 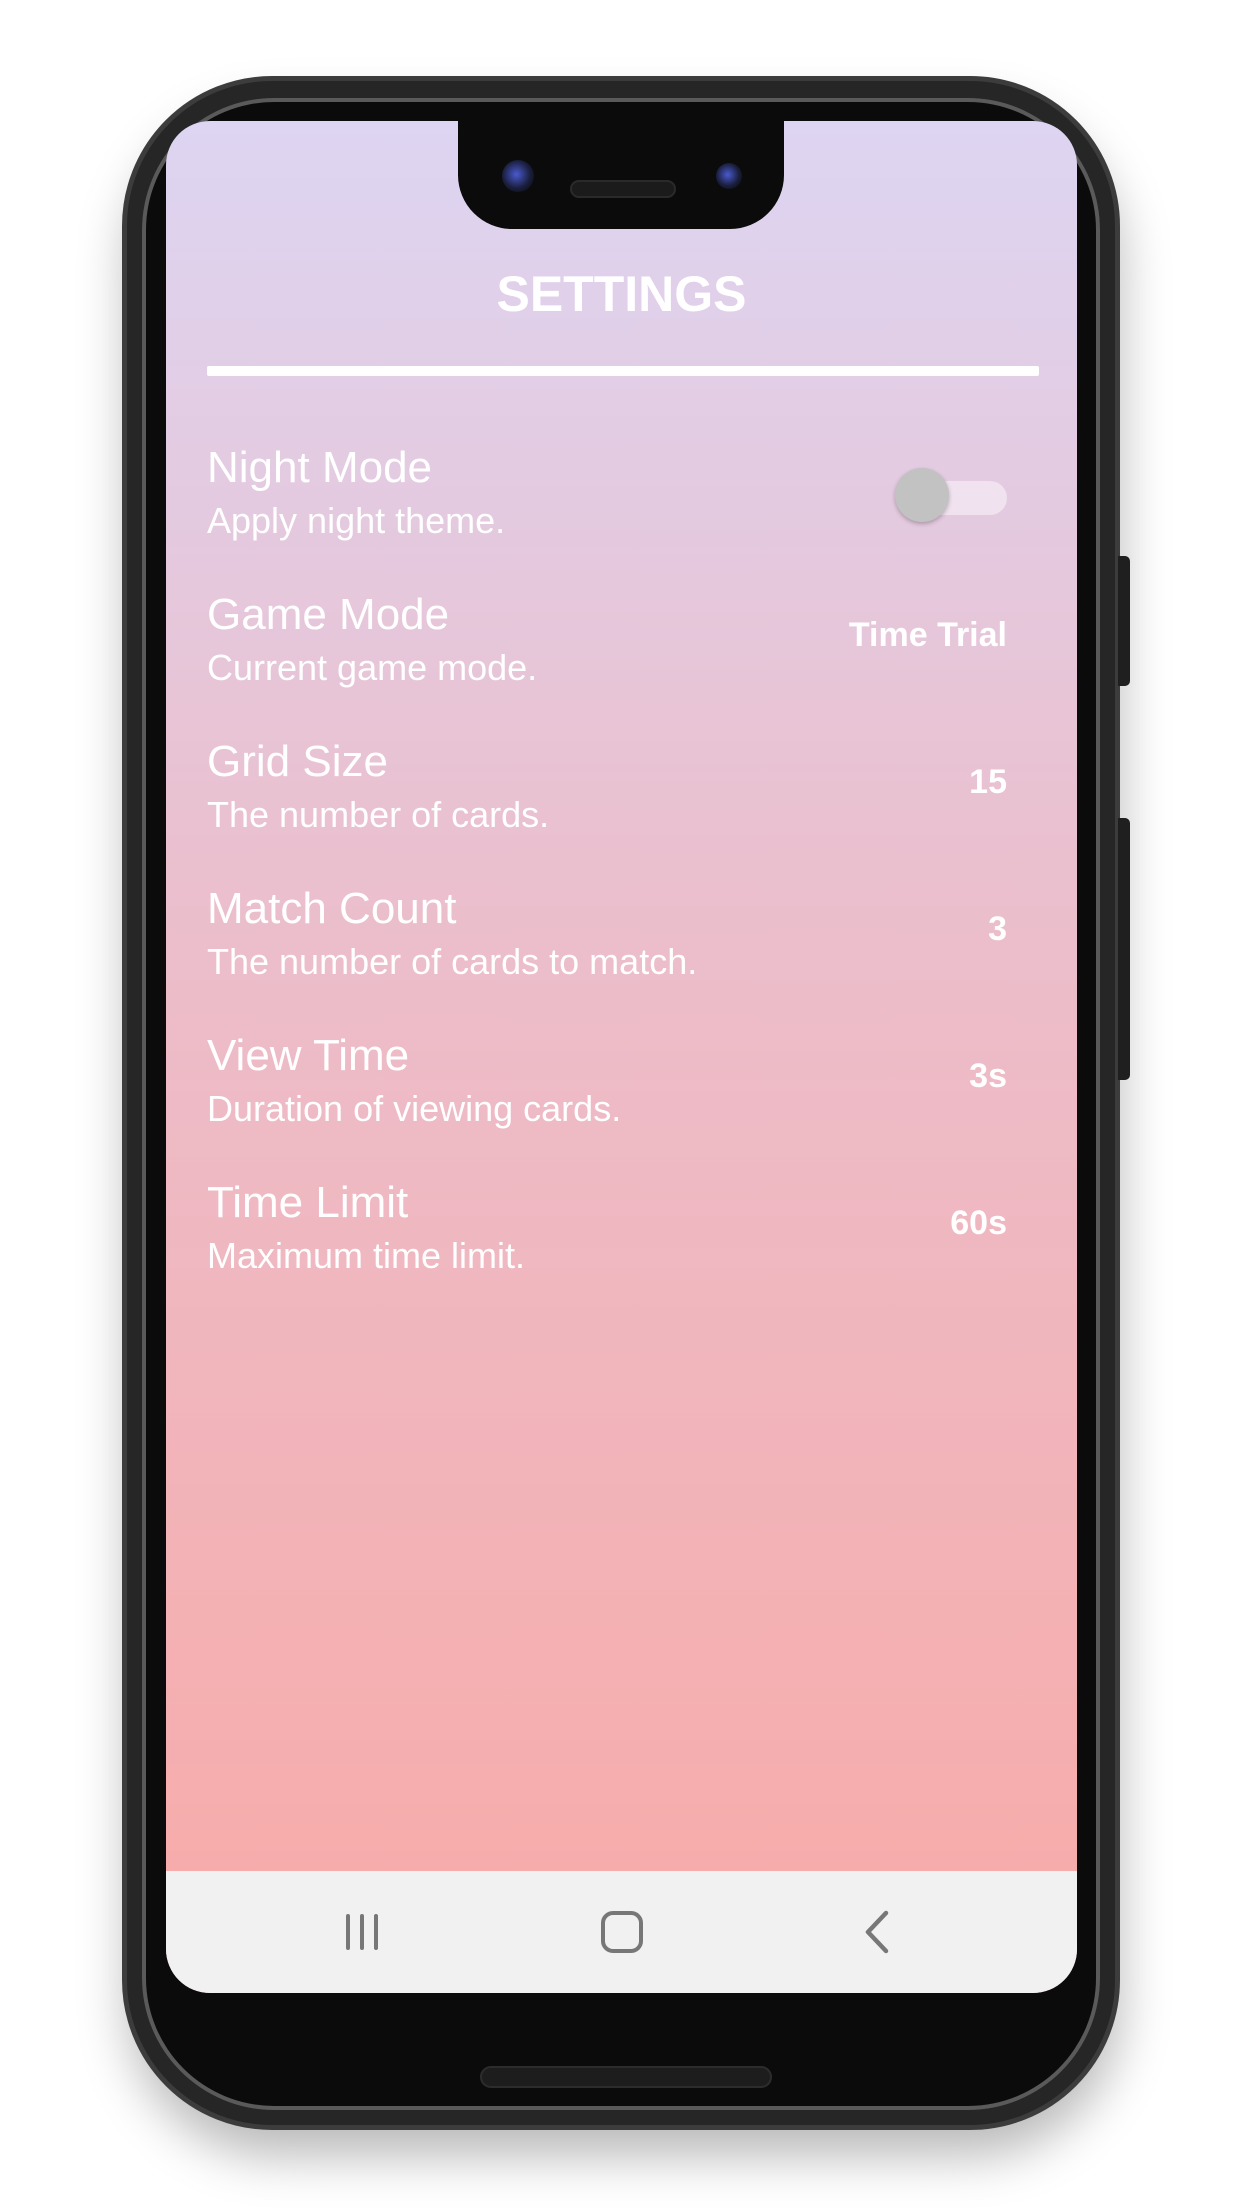 I want to click on setting-grid-size: Grid Size The number of cards. 15, so click(x=607, y=797).